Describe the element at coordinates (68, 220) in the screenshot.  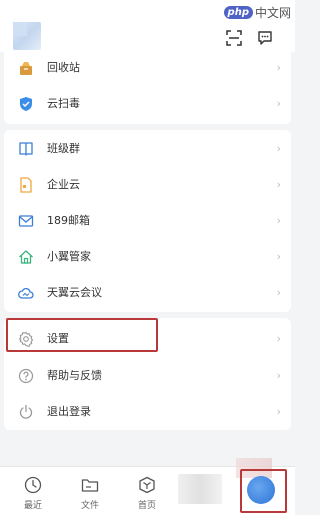
I see `menu-label: 189邮箱` at that location.